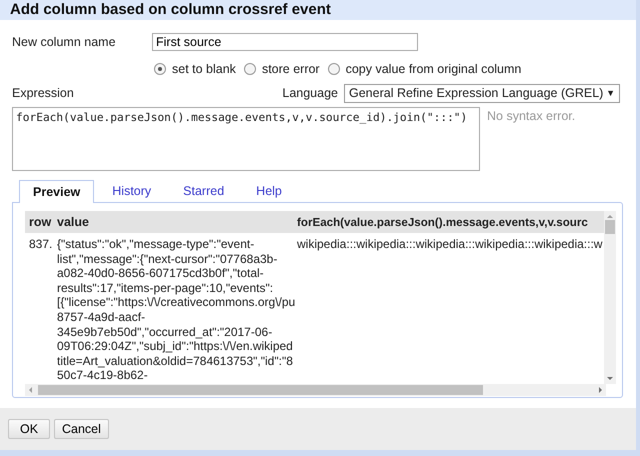 This screenshot has width=640, height=456. What do you see at coordinates (269, 190) in the screenshot?
I see `tab: Help` at bounding box center [269, 190].